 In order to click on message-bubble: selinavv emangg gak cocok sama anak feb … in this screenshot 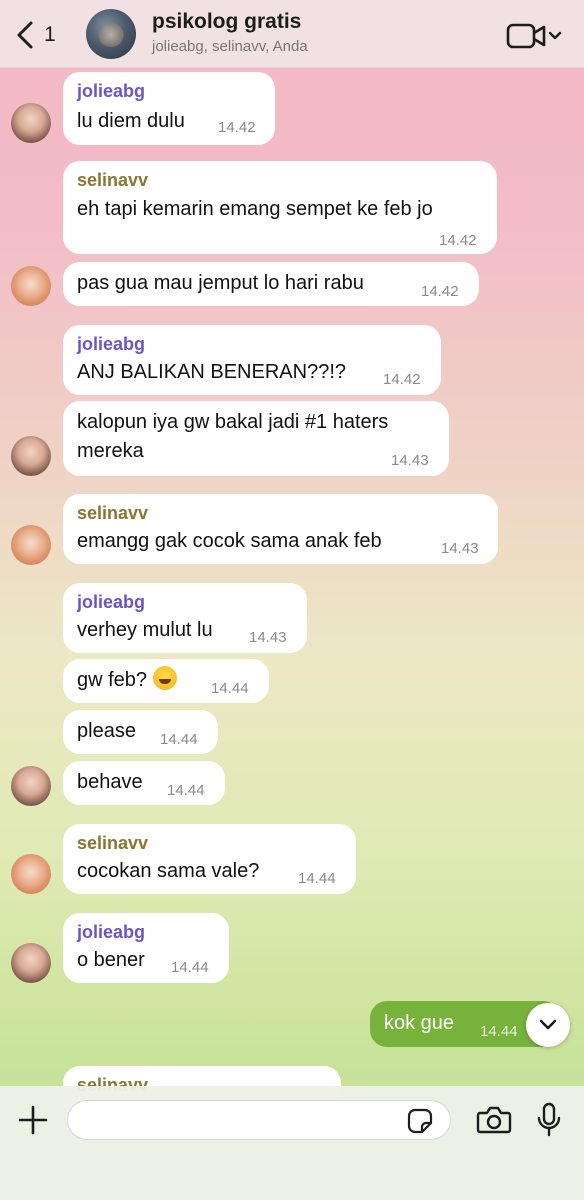, I will do `click(280, 529)`.